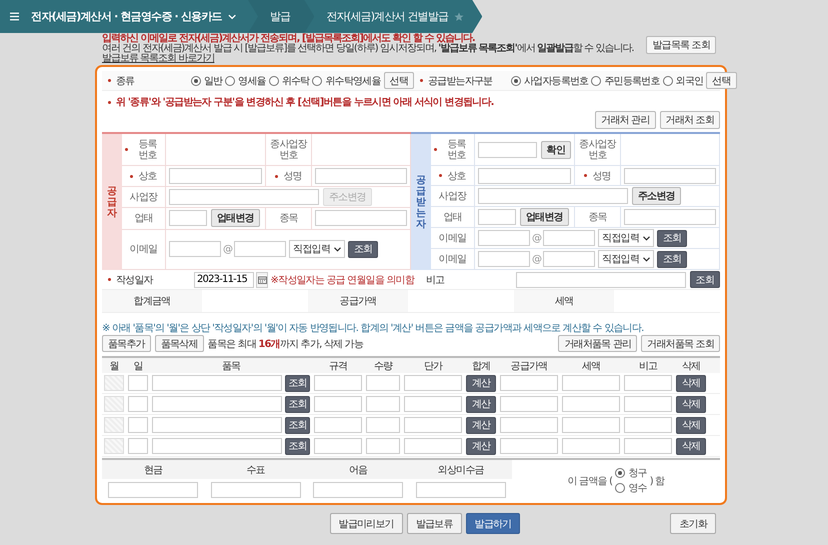  What do you see at coordinates (262, 280) in the screenshot?
I see `calendar-icon` at bounding box center [262, 280].